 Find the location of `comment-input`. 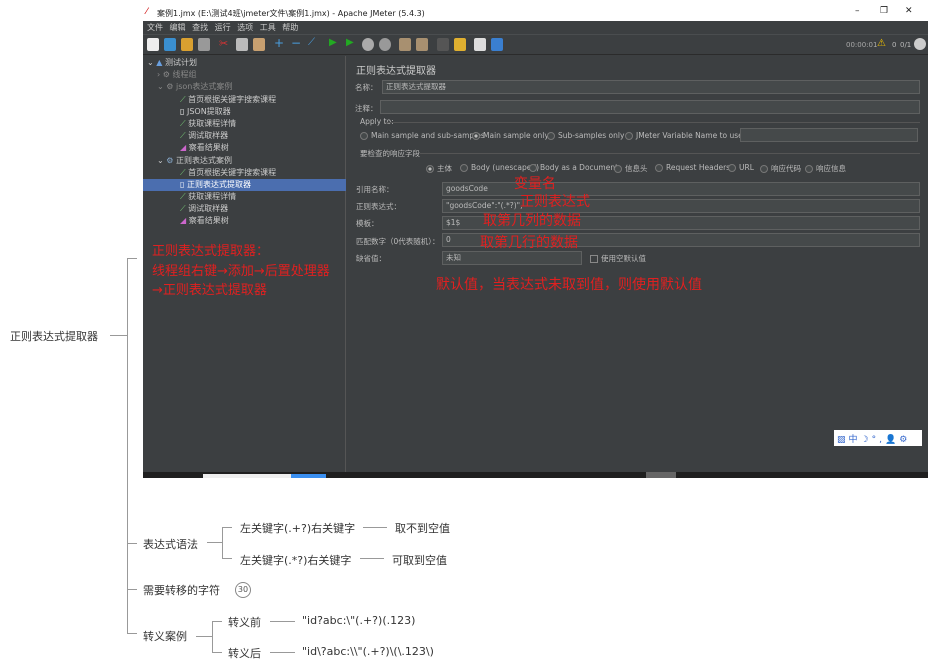

comment-input is located at coordinates (650, 107).